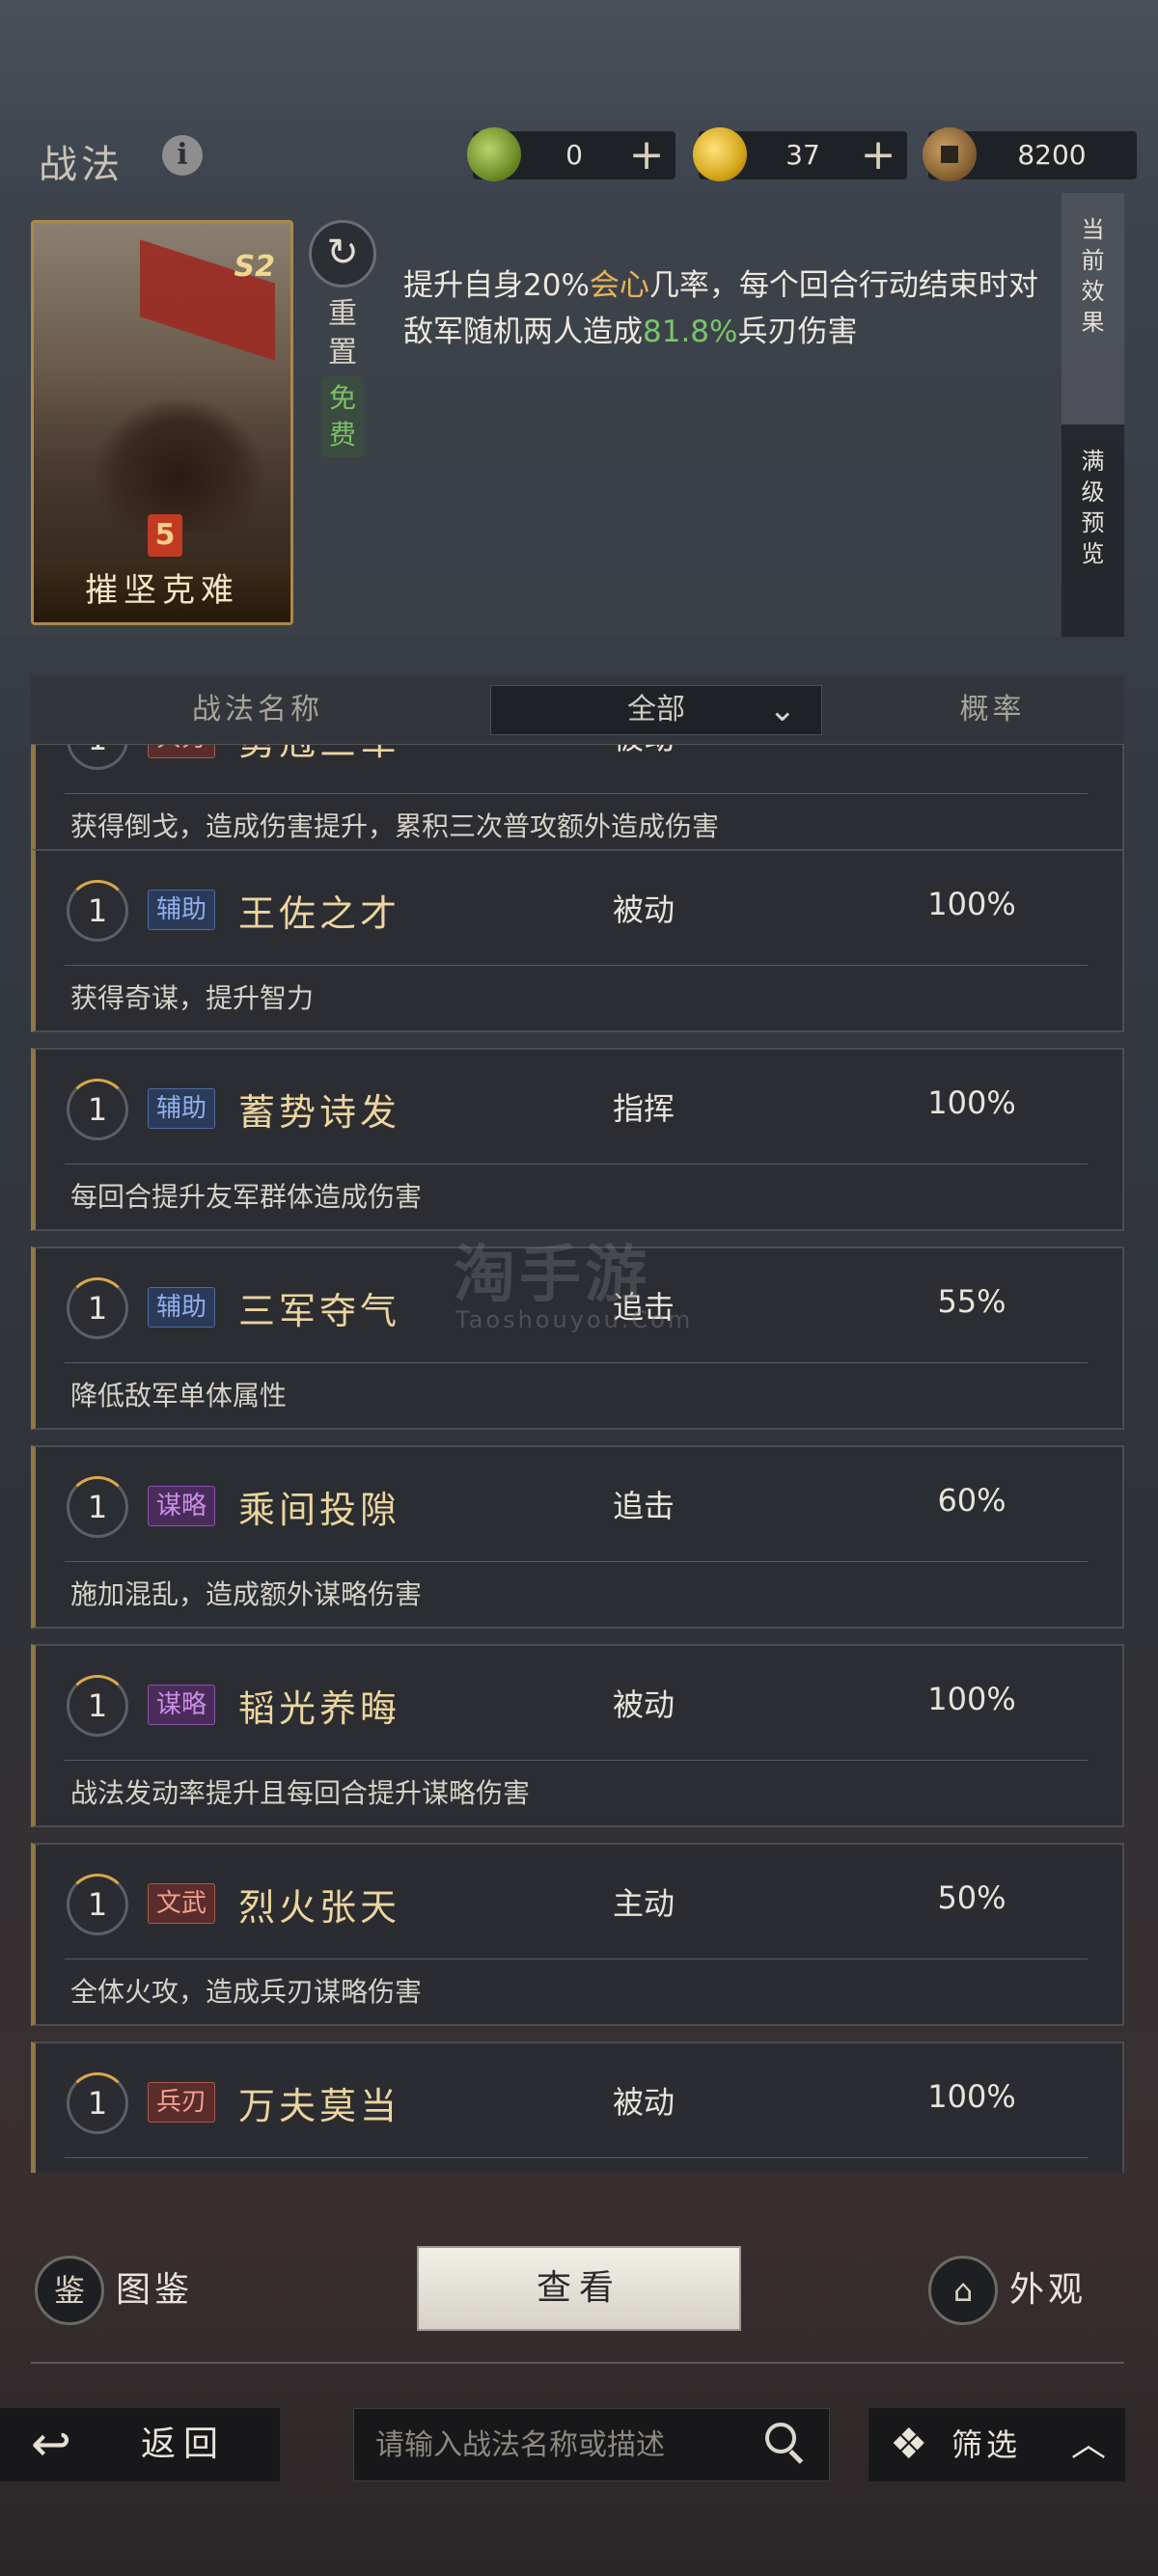 The height and width of the screenshot is (2576, 1158). What do you see at coordinates (800, 154) in the screenshot?
I see `gold-currency: 37 +` at bounding box center [800, 154].